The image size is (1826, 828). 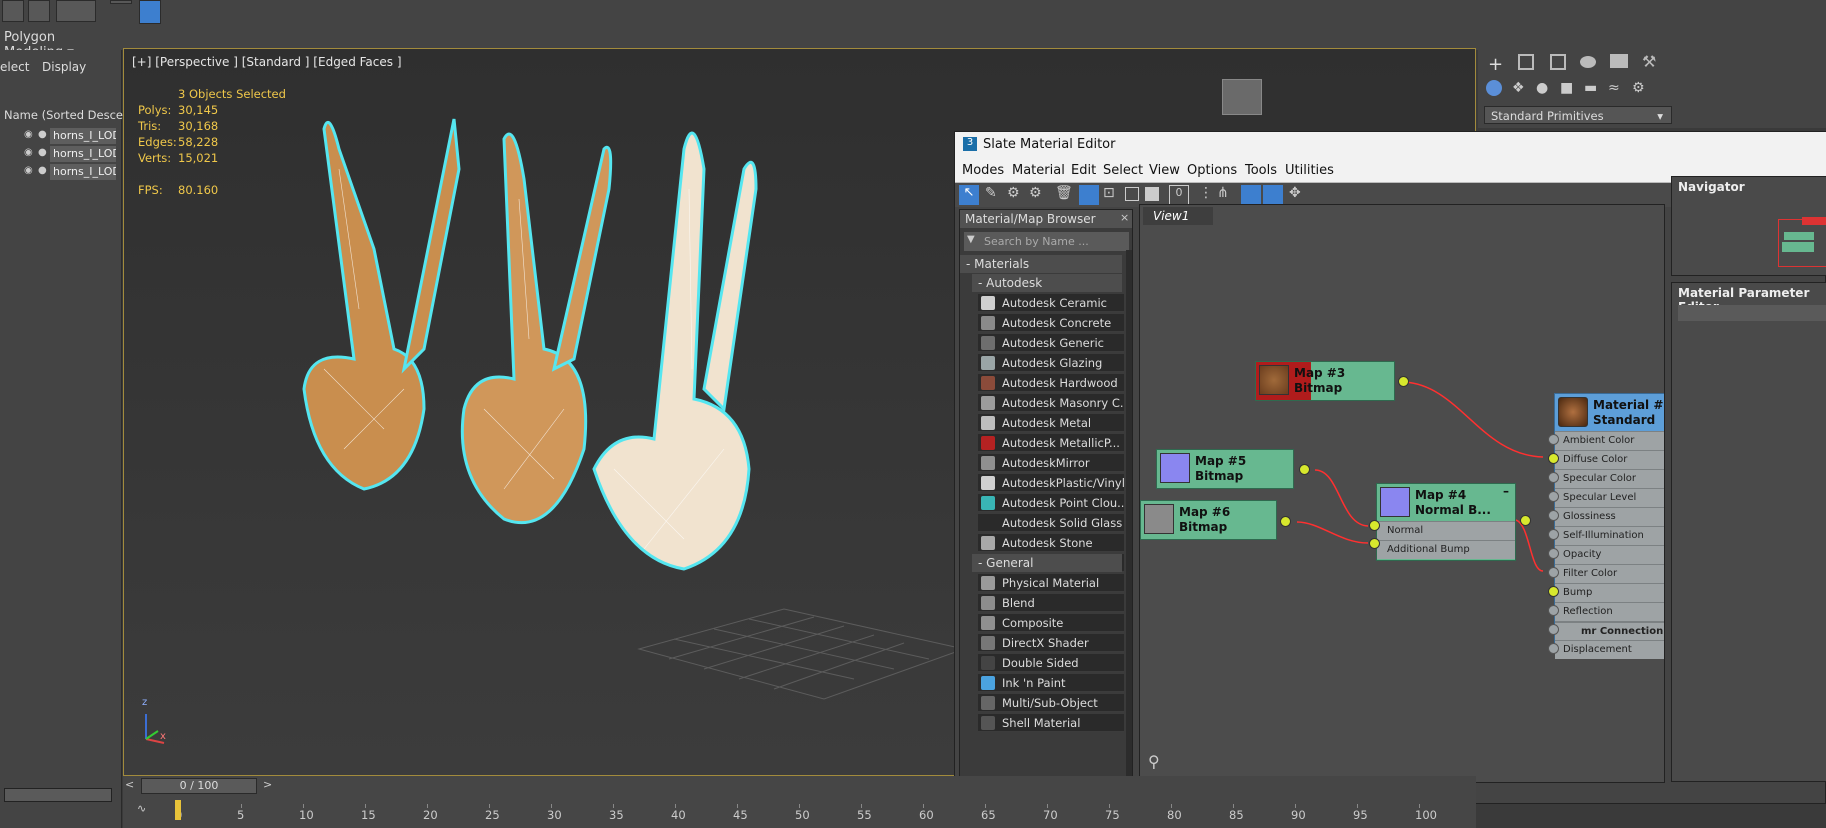 I want to click on material-slot: Diffuse Color, so click(x=1609, y=459).